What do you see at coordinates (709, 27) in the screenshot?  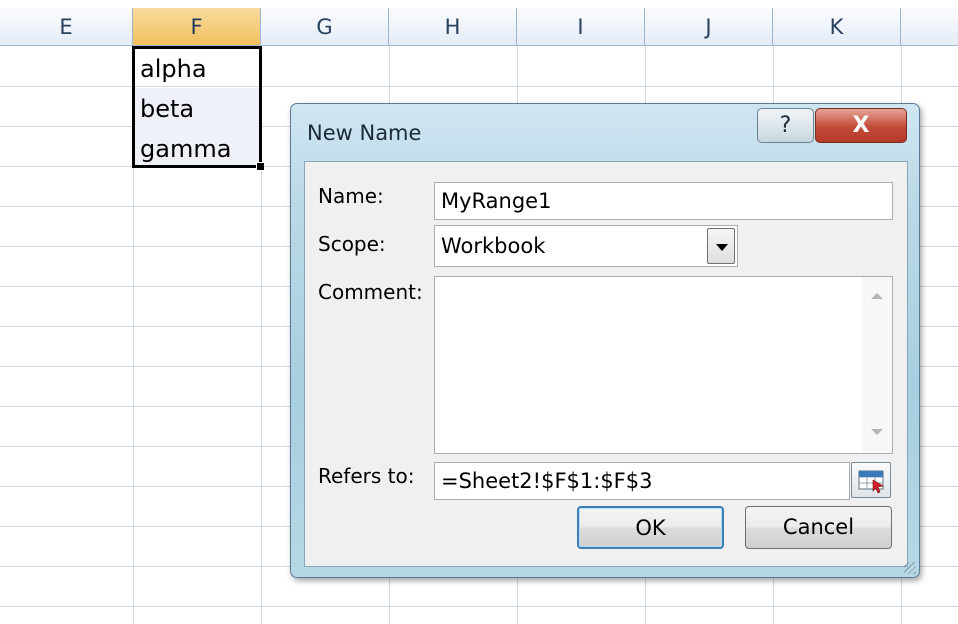 I see `column-header-j: J` at bounding box center [709, 27].